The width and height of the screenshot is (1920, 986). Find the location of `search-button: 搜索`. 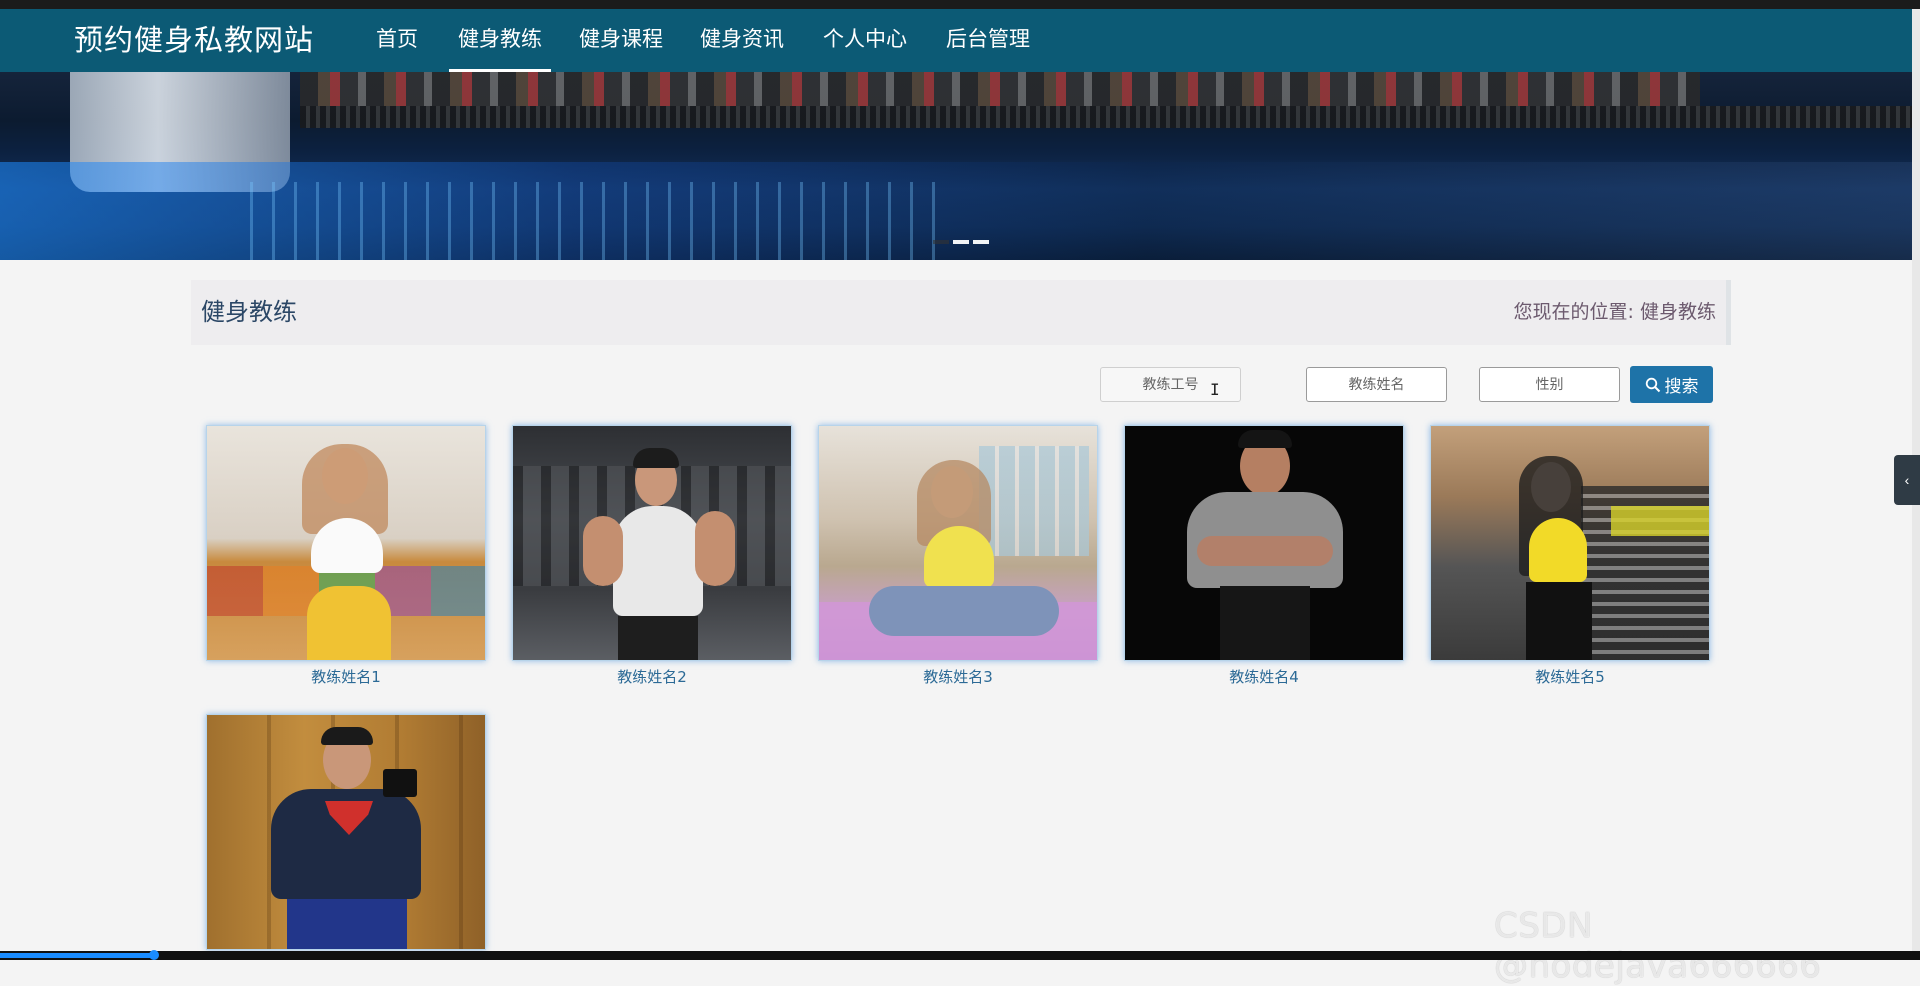

search-button: 搜索 is located at coordinates (1671, 384).